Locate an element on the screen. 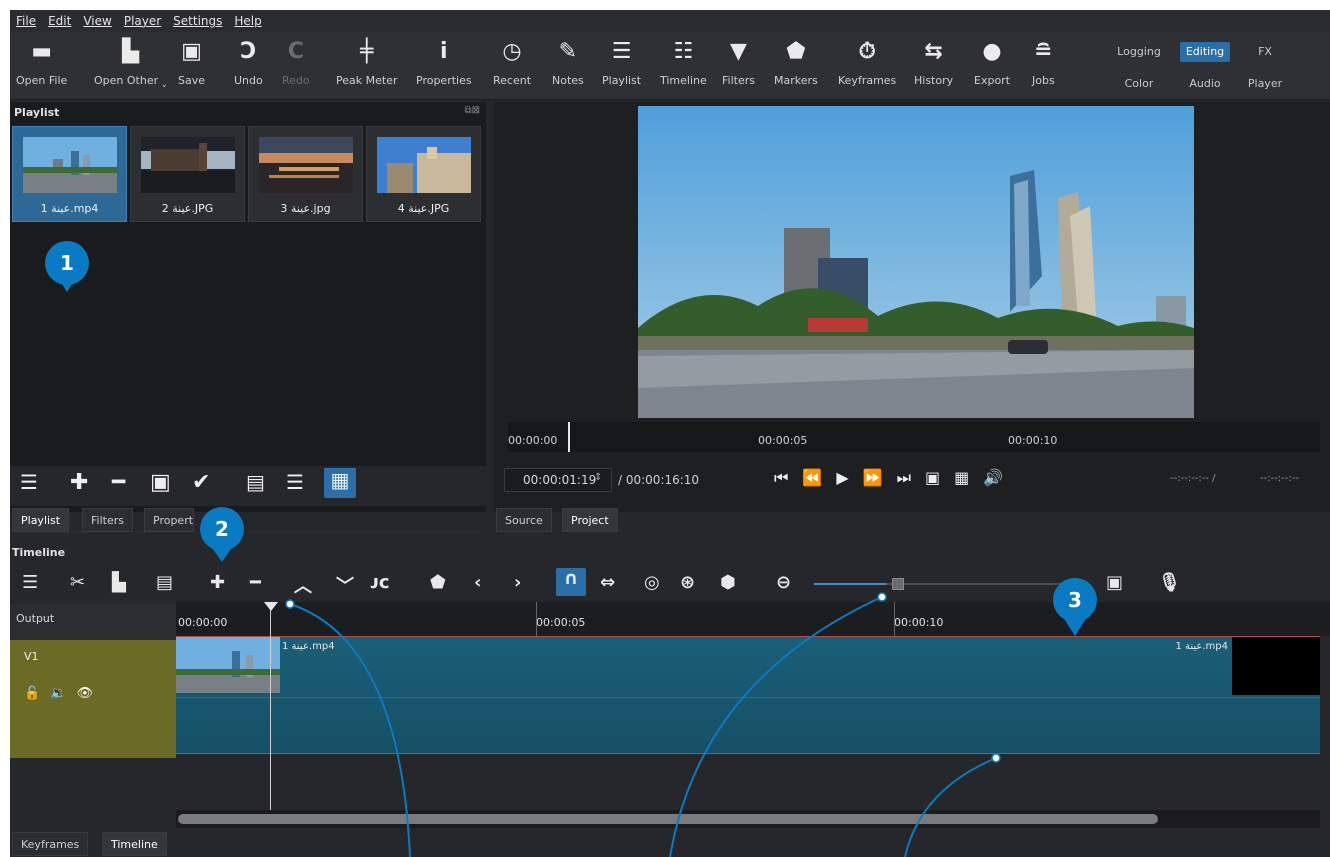 Image resolution: width=1330 pixels, height=857 pixels. previous-marker-icon: ‹ is located at coordinates (477, 582).